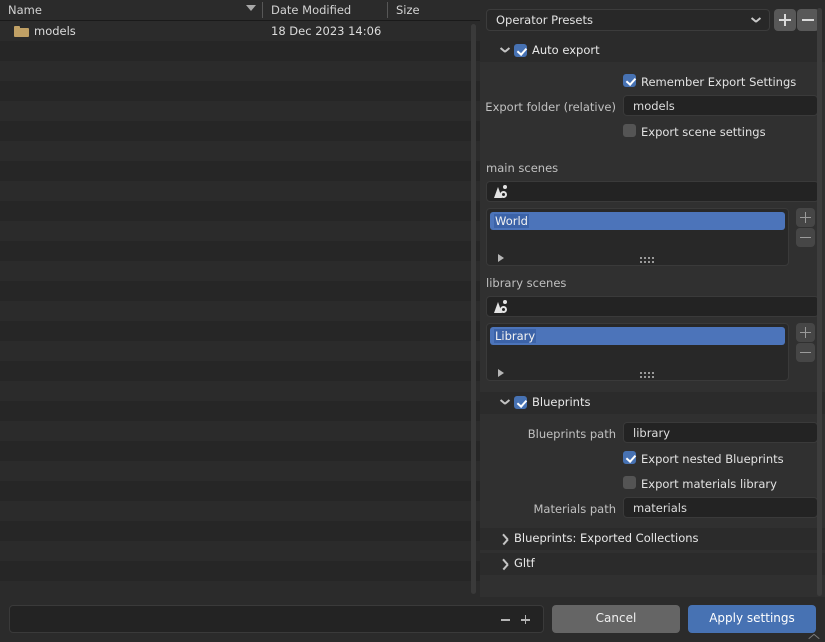 This screenshot has width=825, height=642. I want to click on export-scene-settings-checkbox, so click(629, 130).